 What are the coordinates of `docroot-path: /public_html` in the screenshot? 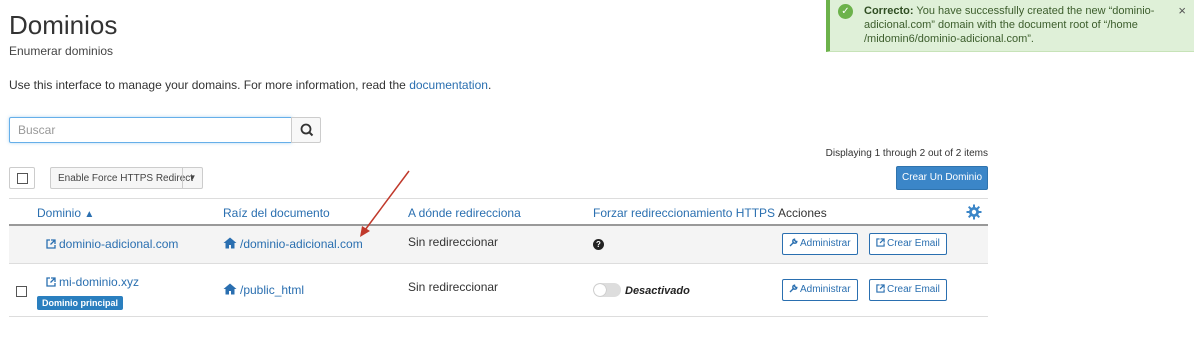 It's located at (272, 290).